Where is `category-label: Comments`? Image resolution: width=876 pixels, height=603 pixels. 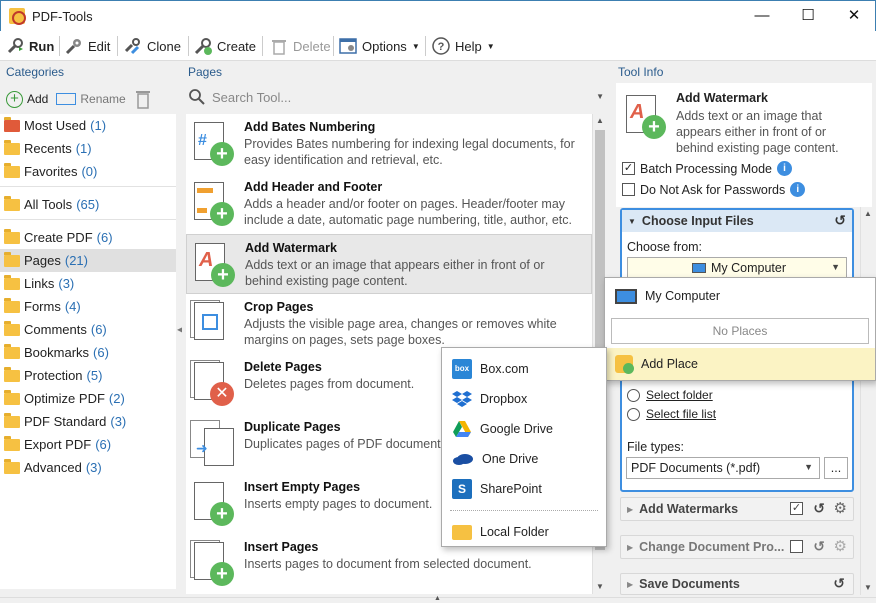 category-label: Comments is located at coordinates (55, 329).